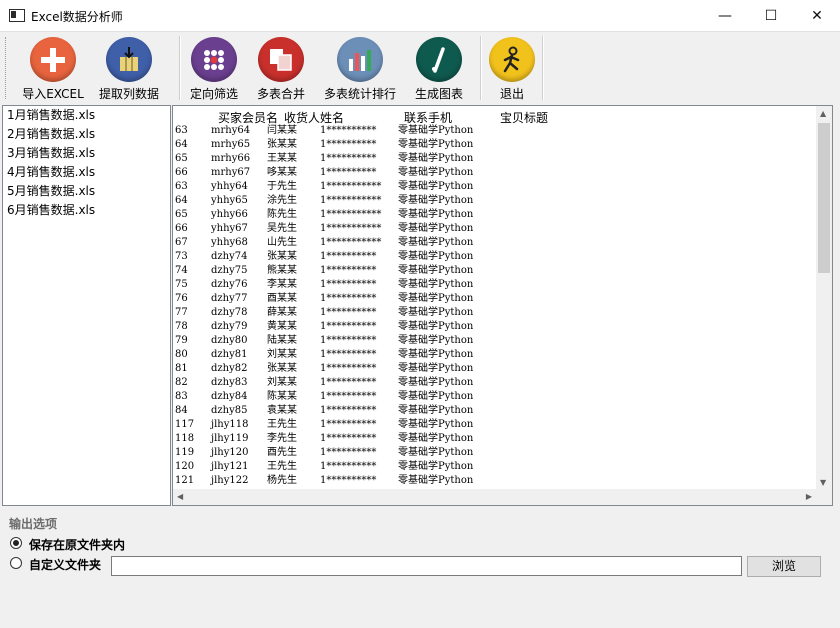 The height and width of the screenshot is (628, 840). Describe the element at coordinates (282, 270) in the screenshot. I see `table-cell: 熊某某` at that location.